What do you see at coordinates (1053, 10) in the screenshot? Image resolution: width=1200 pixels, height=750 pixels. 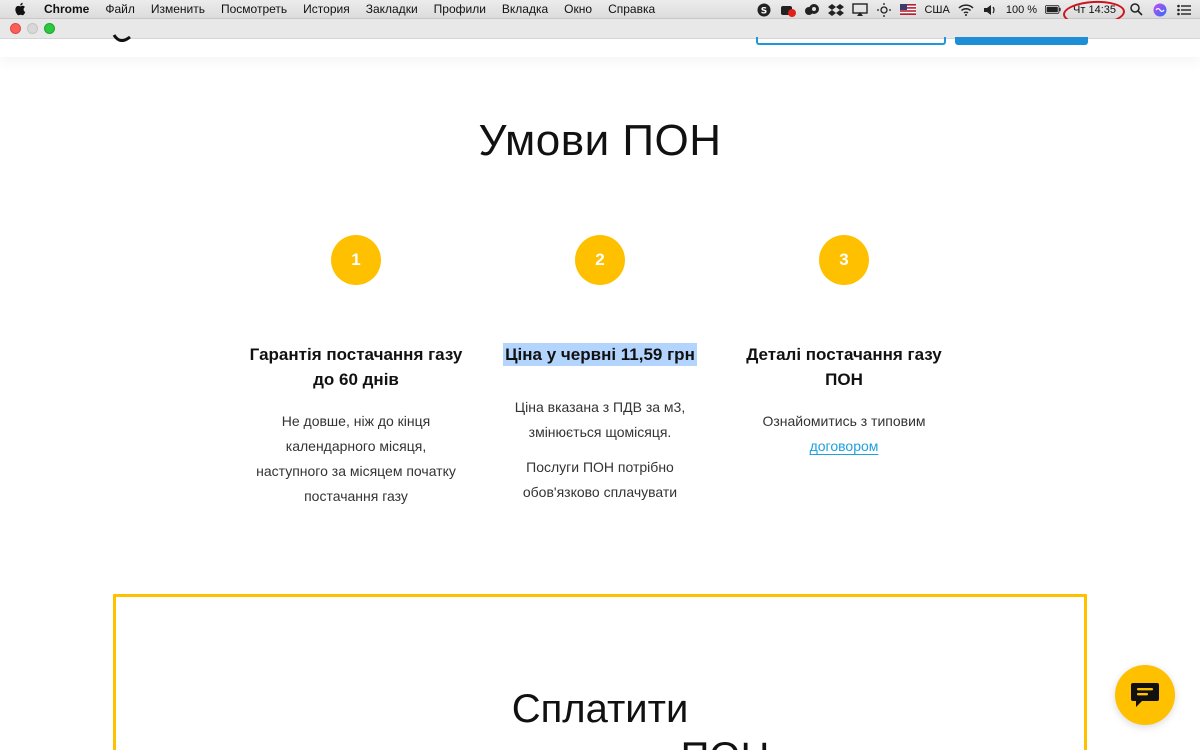 I see `battery-icon` at bounding box center [1053, 10].